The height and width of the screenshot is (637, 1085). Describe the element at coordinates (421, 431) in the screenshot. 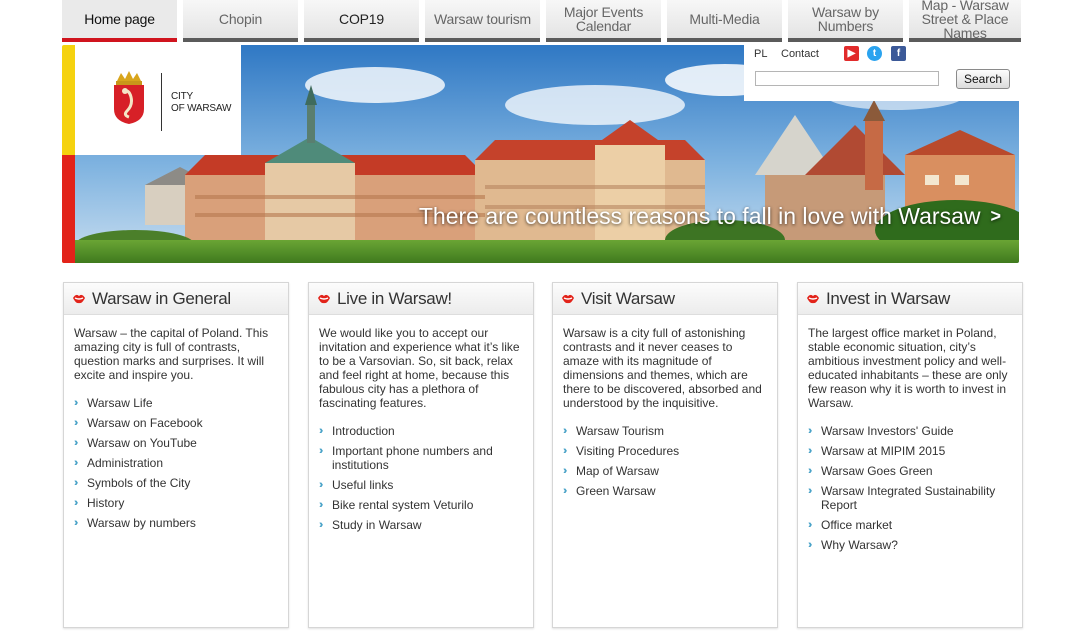

I see `list-item: ›› Introduction` at that location.